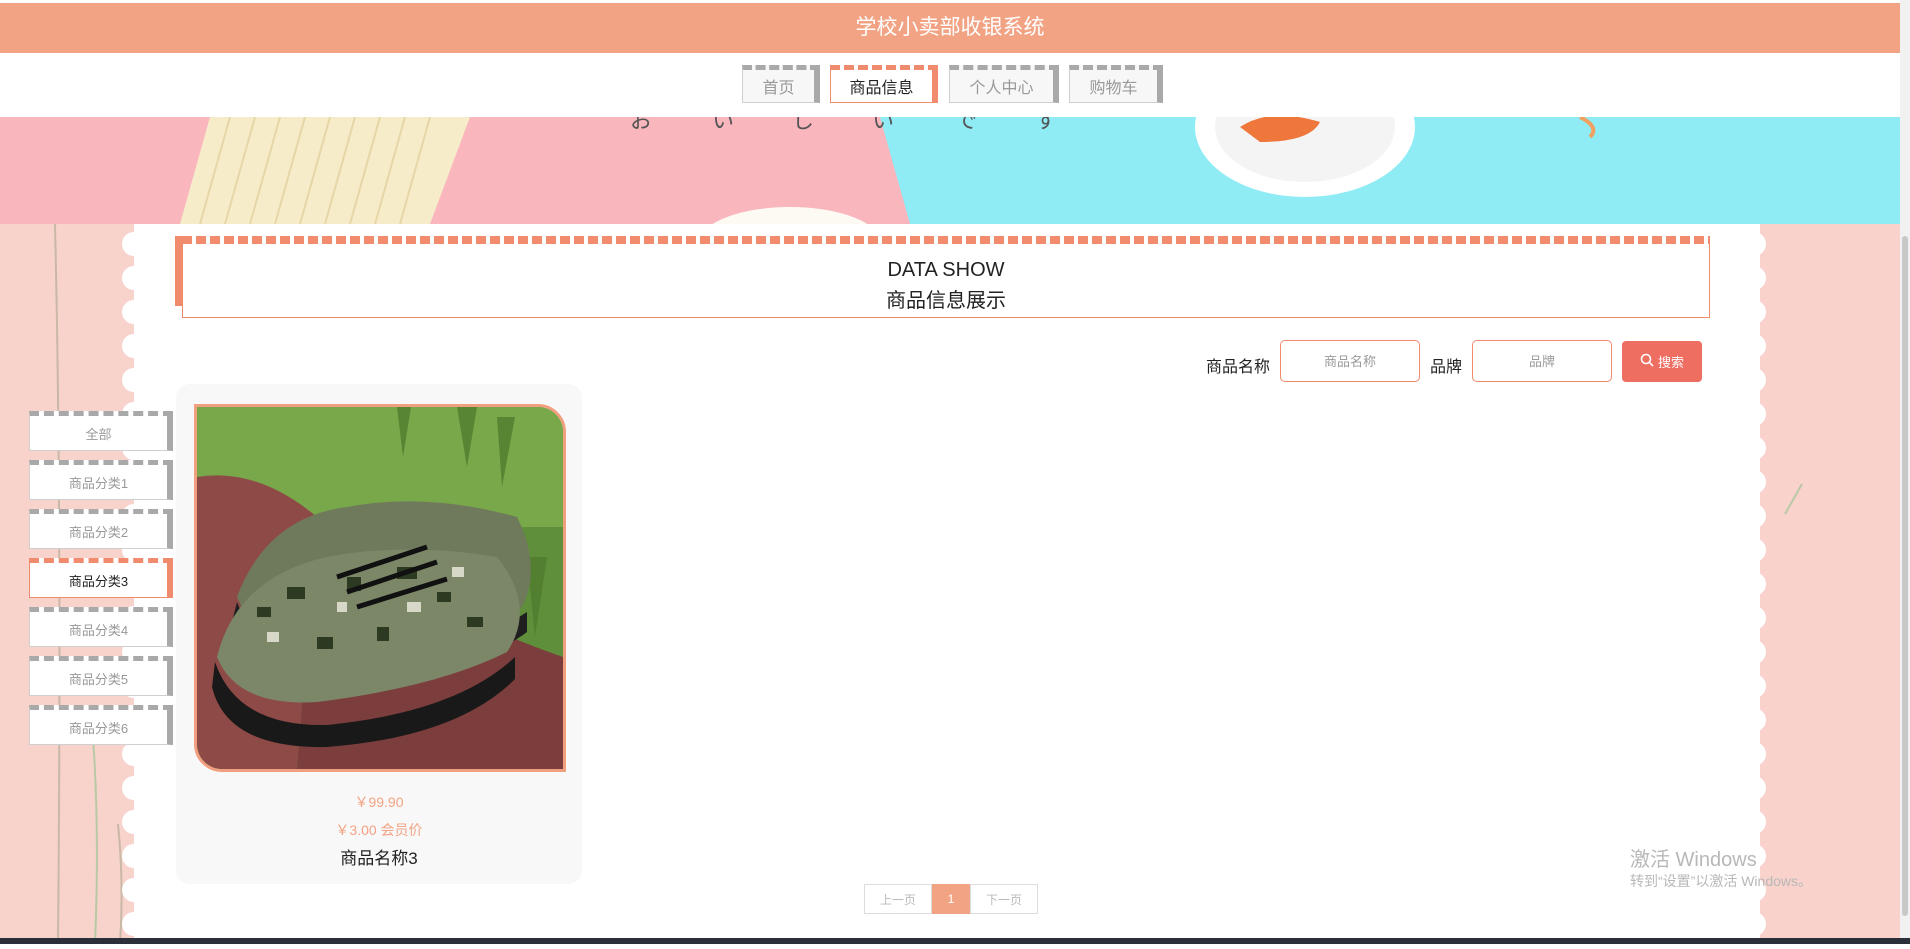  I want to click on app-header: 学校小卖部收银系统, so click(950, 28).